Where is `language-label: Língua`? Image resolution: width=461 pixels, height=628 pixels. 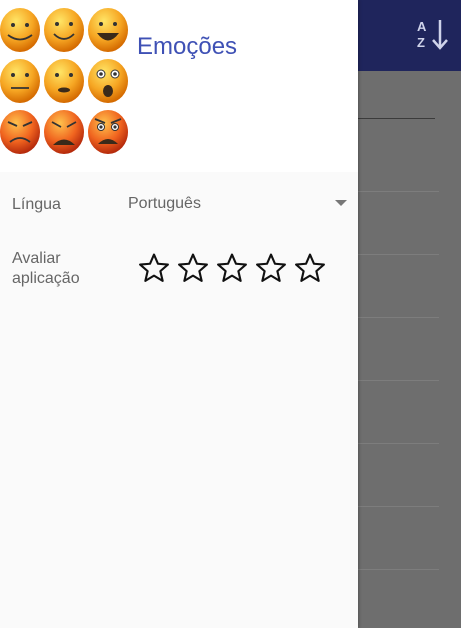
language-label: Língua is located at coordinates (36, 204).